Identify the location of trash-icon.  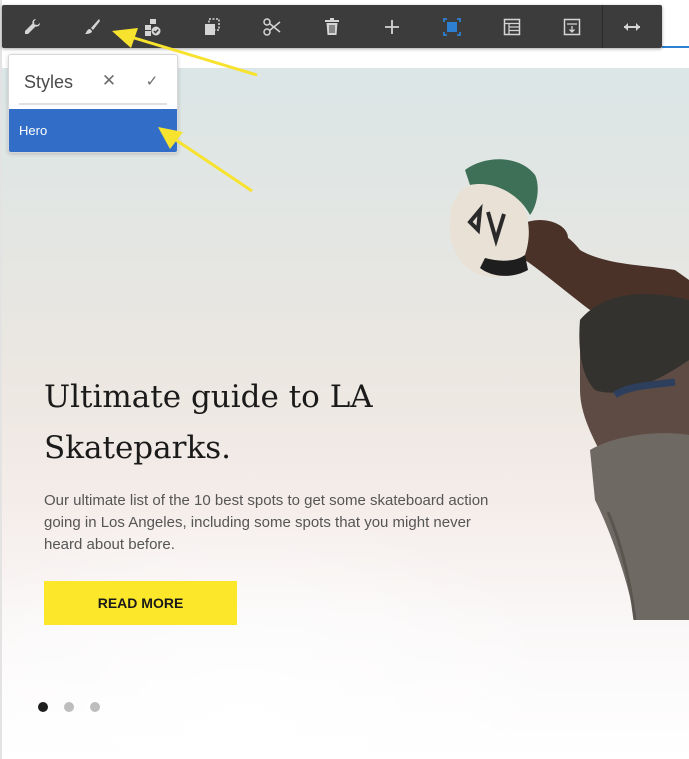
(332, 26).